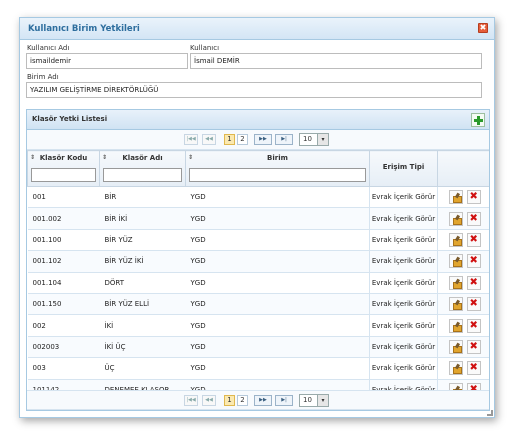 The image size is (514, 439). What do you see at coordinates (254, 90) in the screenshot?
I see `unit-field: YAZILIM GELİŞTİRME DİREKTÖRLÜĞÜ` at bounding box center [254, 90].